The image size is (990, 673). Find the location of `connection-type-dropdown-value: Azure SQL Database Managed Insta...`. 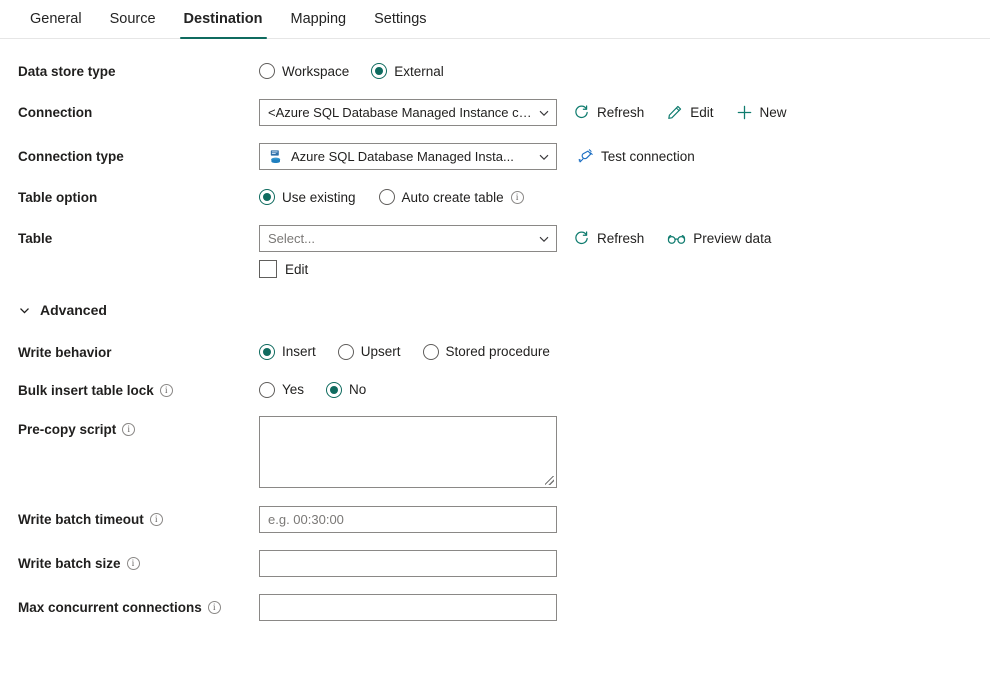

connection-type-dropdown-value: Azure SQL Database Managed Insta... is located at coordinates (402, 156).